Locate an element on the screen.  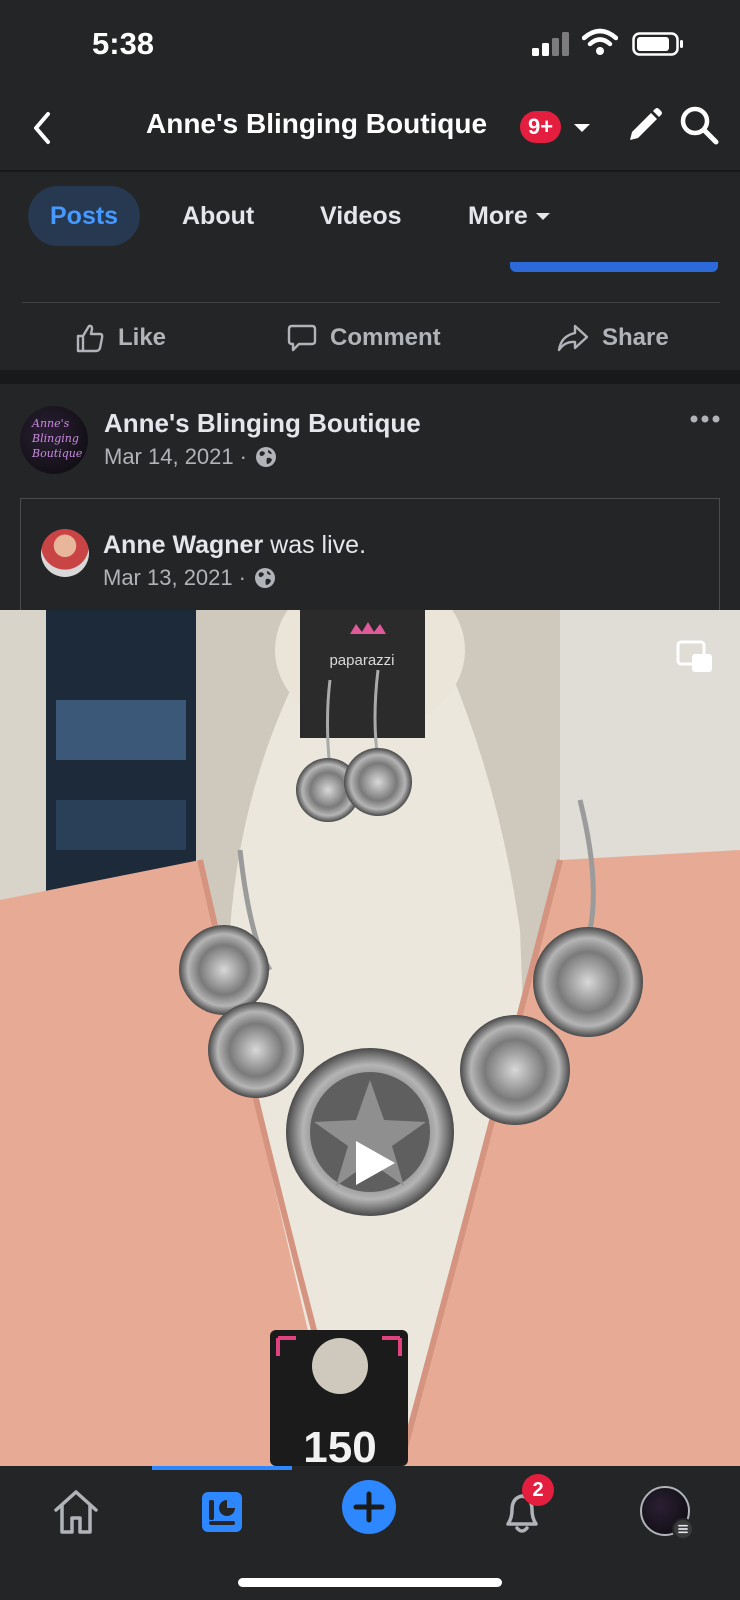
create-post-icon is located at coordinates (369, 1507).